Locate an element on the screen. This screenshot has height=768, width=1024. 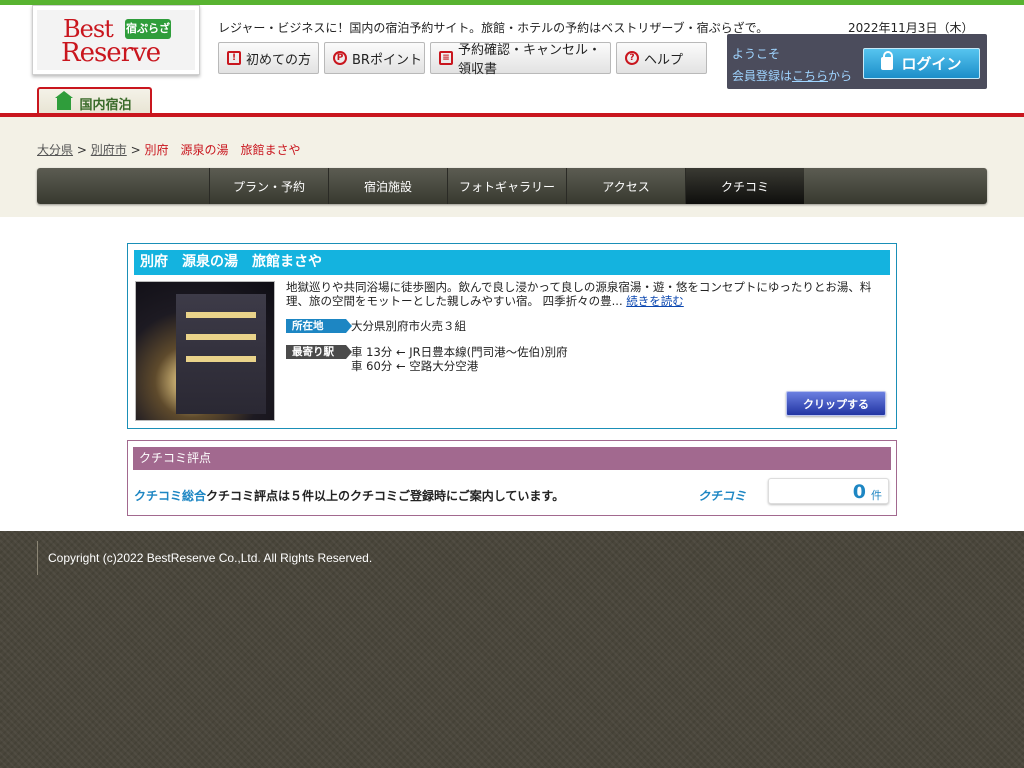
hotel-photo is located at coordinates (205, 351).